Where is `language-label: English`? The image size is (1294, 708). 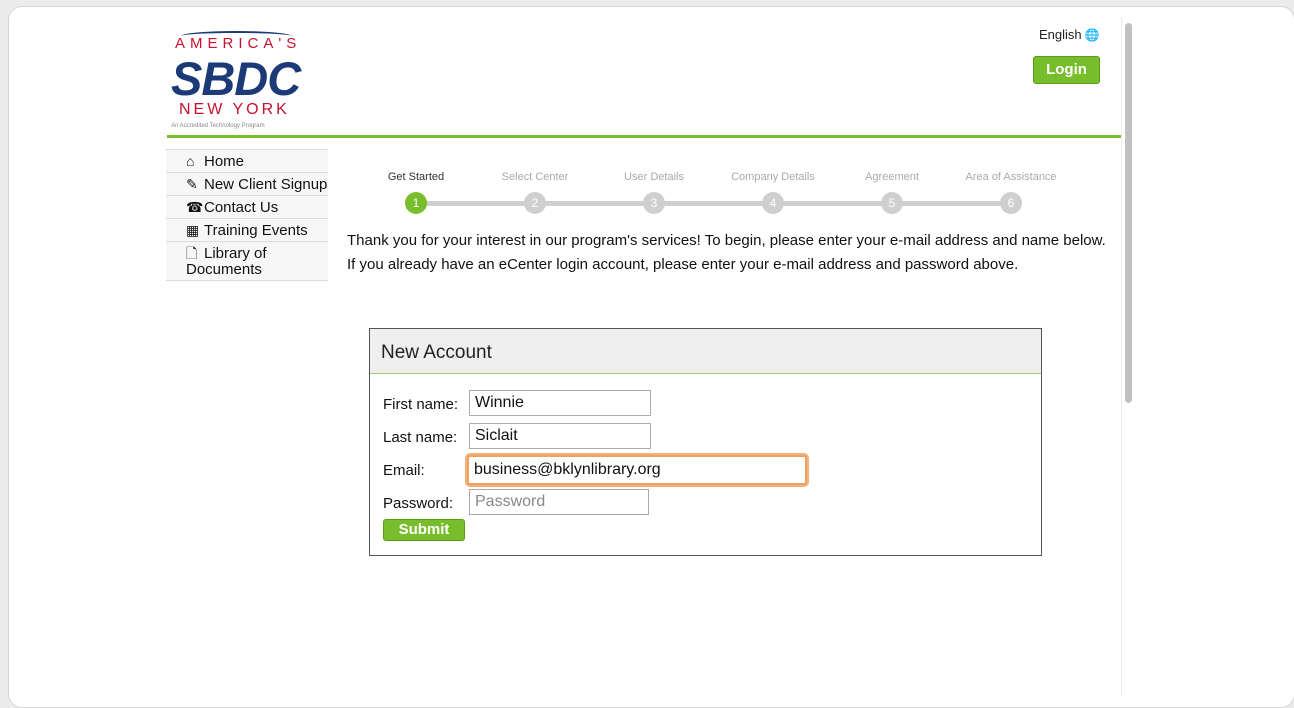
language-label: English is located at coordinates (1060, 34).